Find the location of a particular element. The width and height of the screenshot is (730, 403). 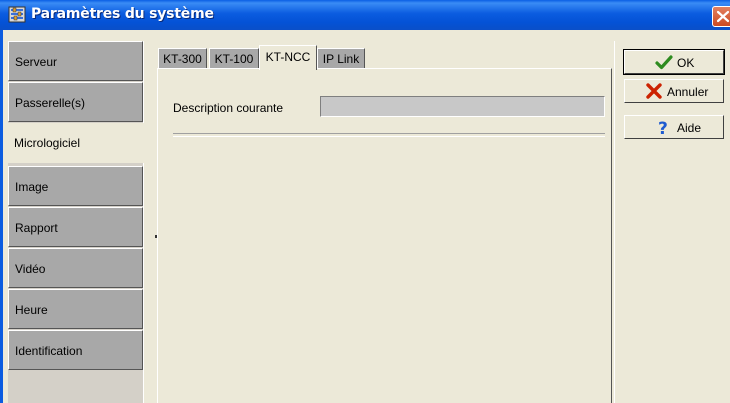

close-icon is located at coordinates (723, 16).